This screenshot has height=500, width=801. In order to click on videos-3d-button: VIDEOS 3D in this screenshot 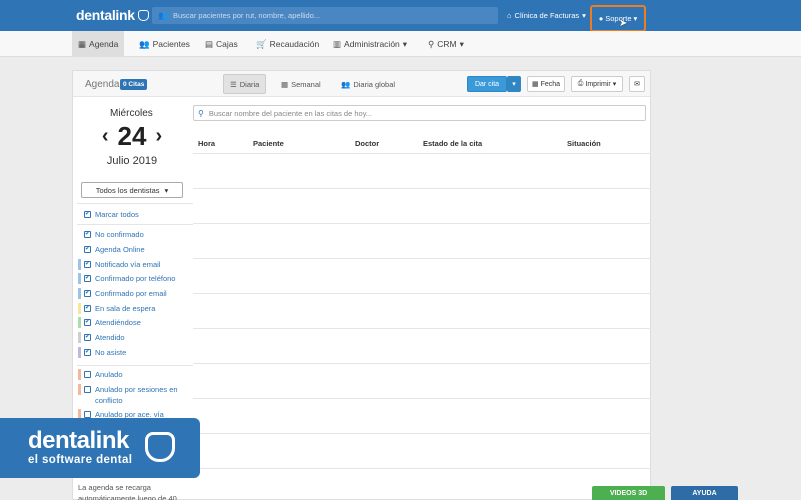, I will do `click(628, 493)`.